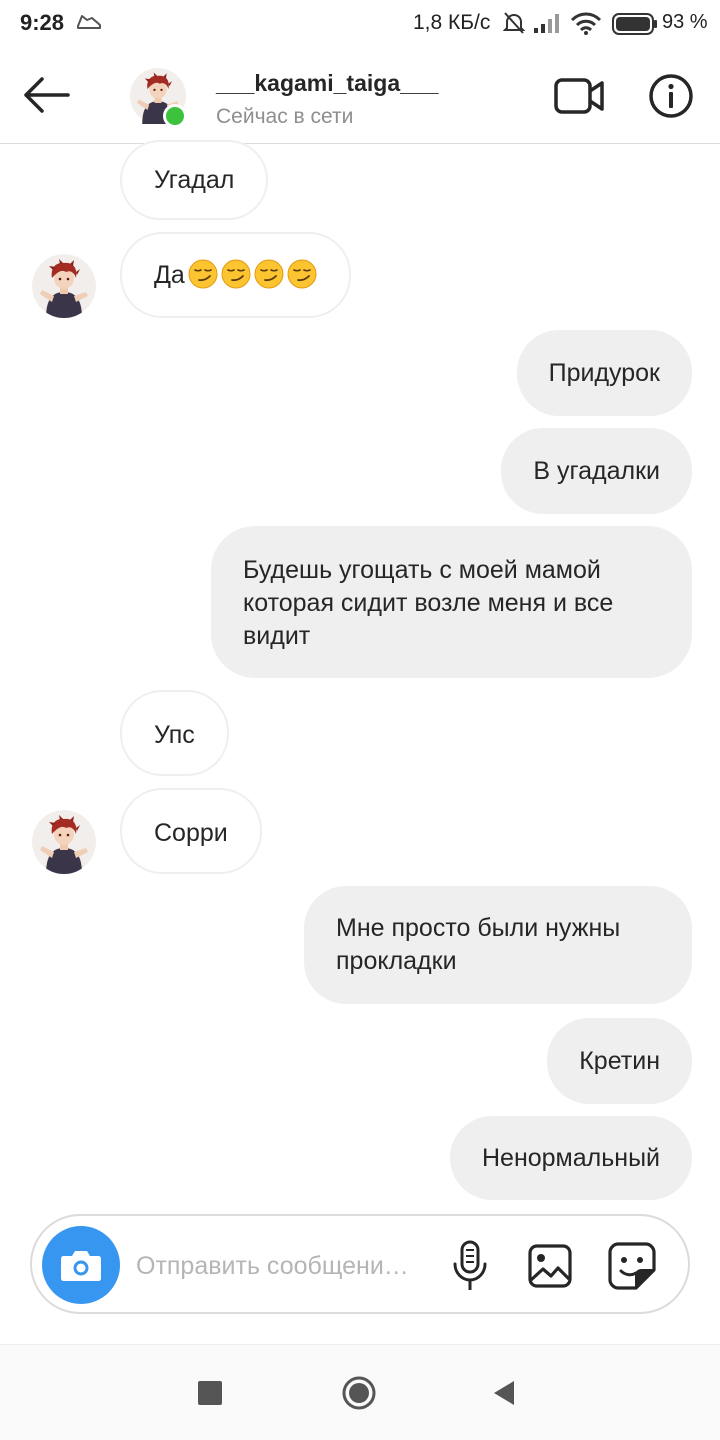 Image resolution: width=720 pixels, height=1440 pixels. What do you see at coordinates (327, 83) in the screenshot?
I see `chat-username: ___kagami_taiga___` at bounding box center [327, 83].